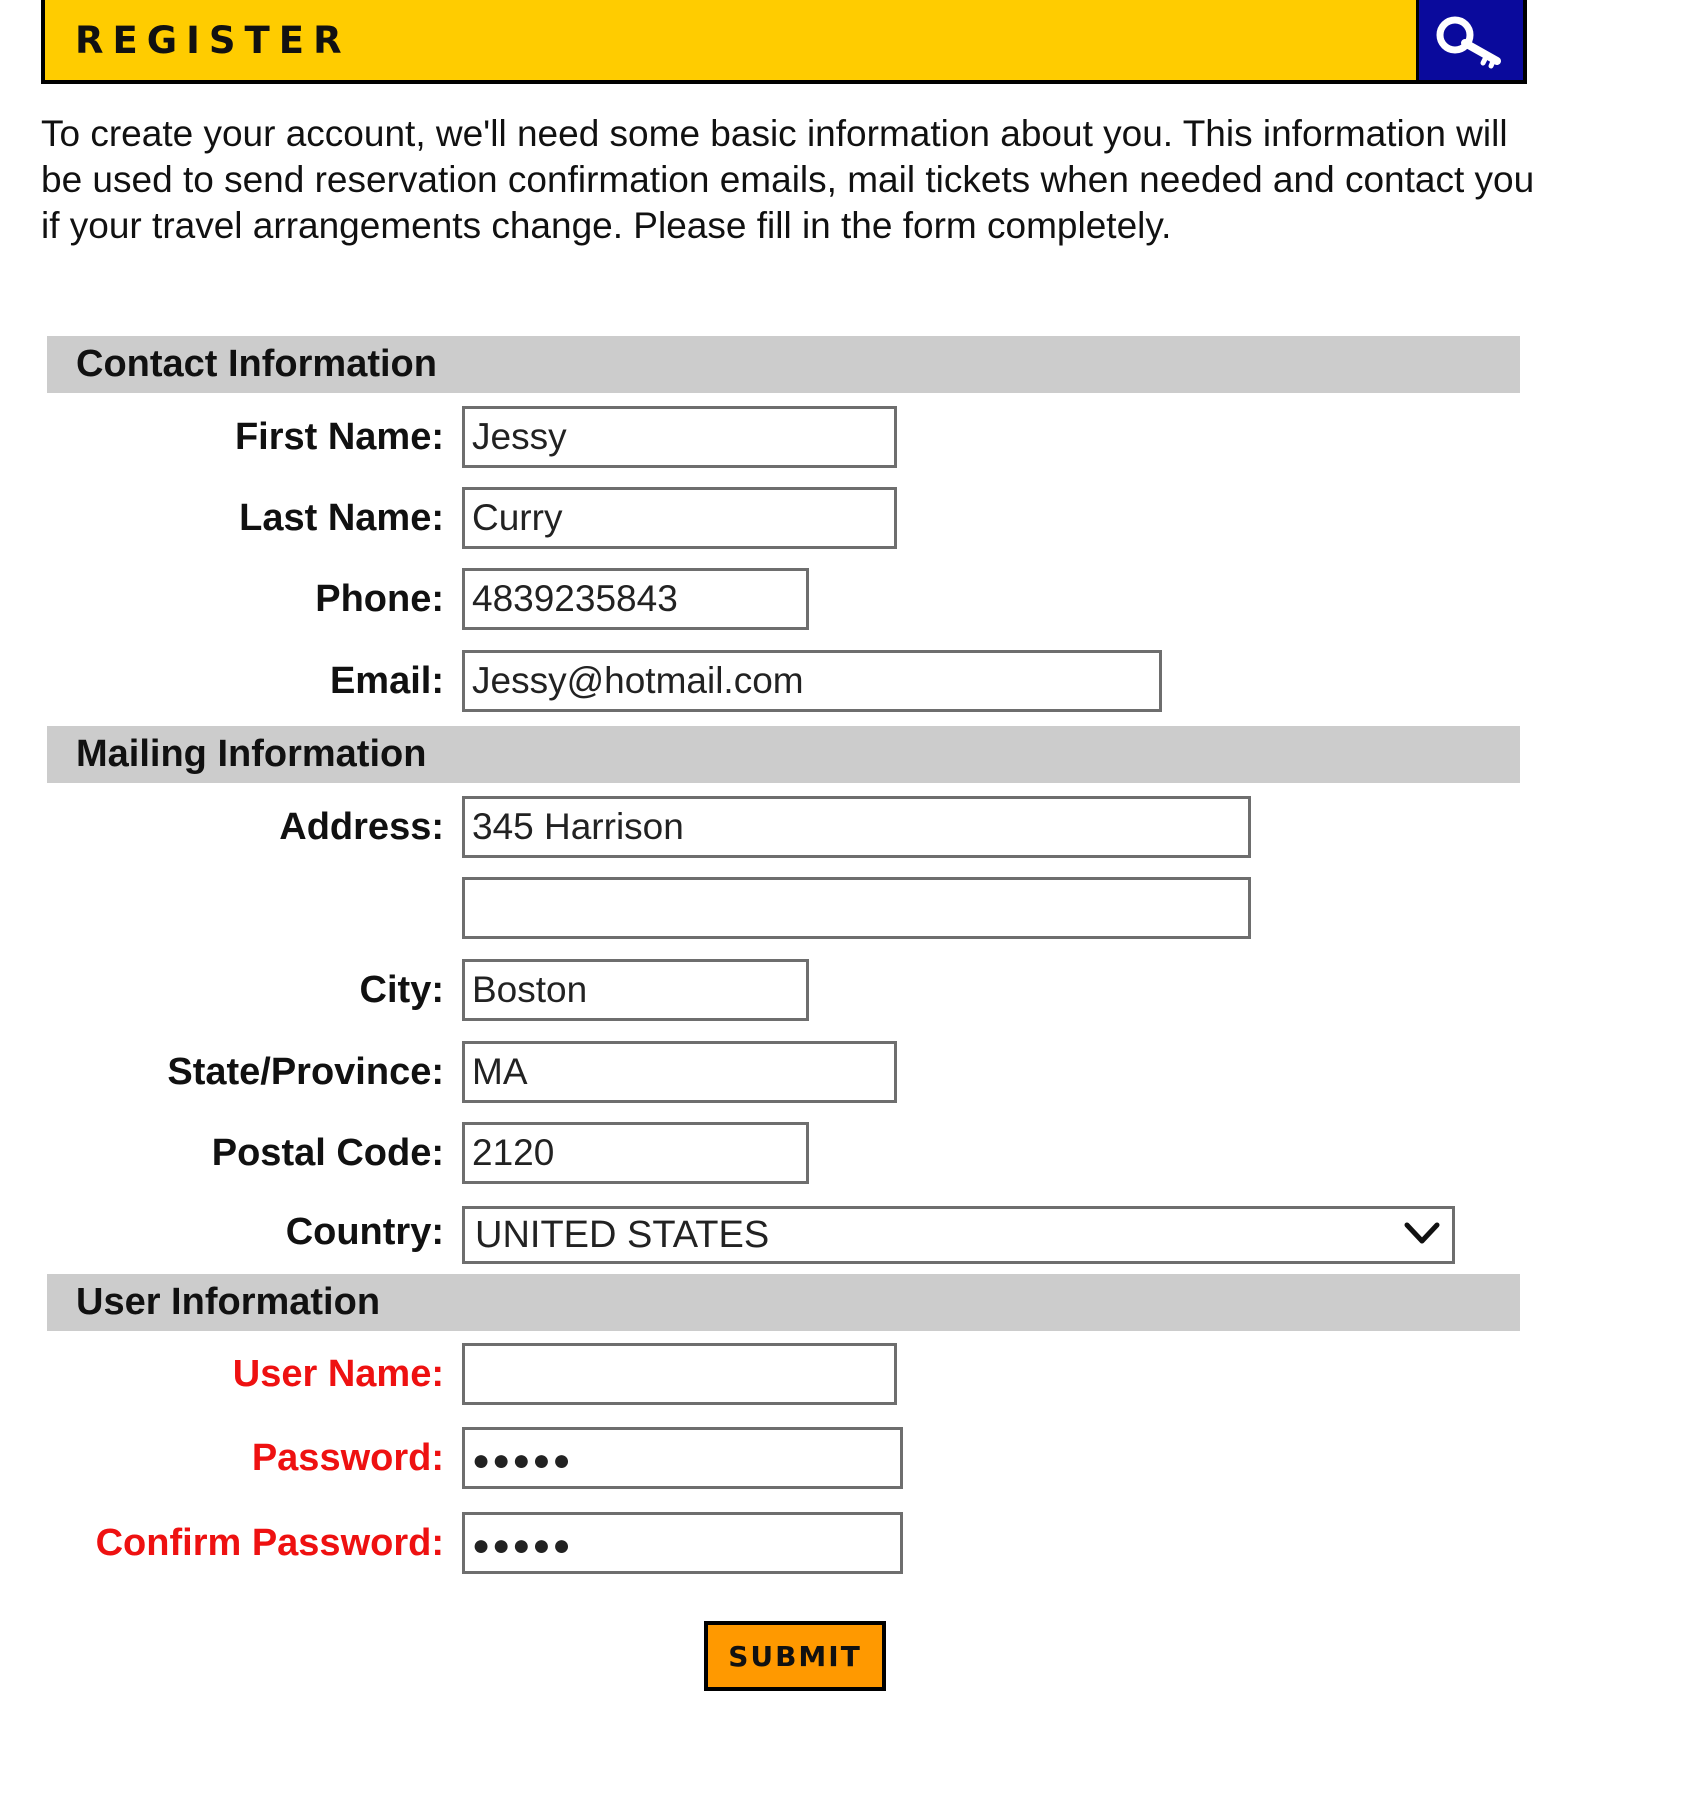  I want to click on password-input: ●●●●●, so click(682, 1458).